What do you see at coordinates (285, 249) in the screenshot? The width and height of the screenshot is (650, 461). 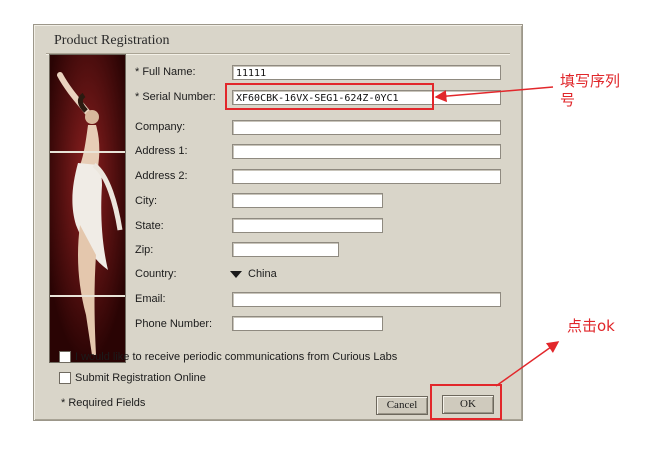 I see `zip-field` at bounding box center [285, 249].